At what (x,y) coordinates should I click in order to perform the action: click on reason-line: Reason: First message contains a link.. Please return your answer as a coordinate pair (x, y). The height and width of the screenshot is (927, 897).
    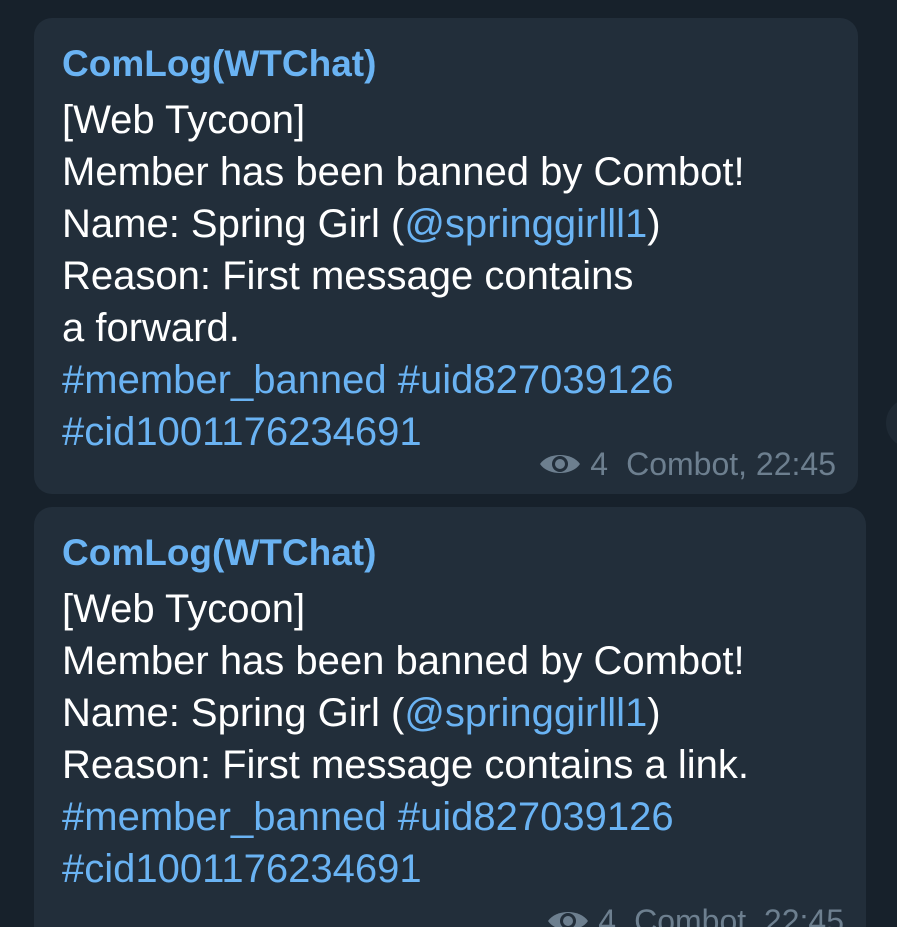
    Looking at the image, I should click on (405, 765).